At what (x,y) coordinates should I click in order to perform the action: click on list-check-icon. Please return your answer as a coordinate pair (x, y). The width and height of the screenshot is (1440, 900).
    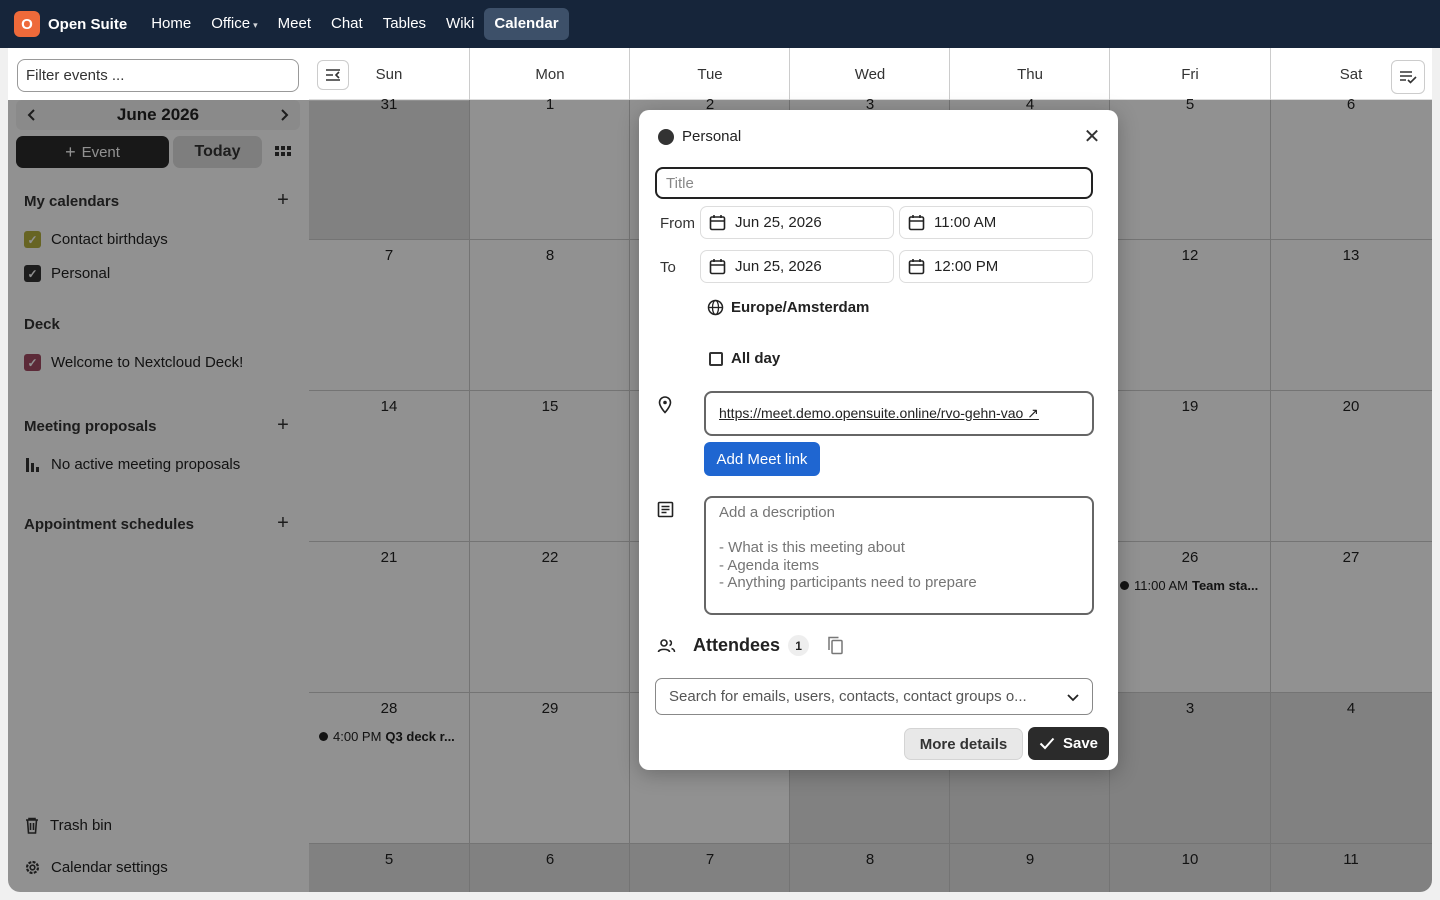
    Looking at the image, I should click on (1408, 77).